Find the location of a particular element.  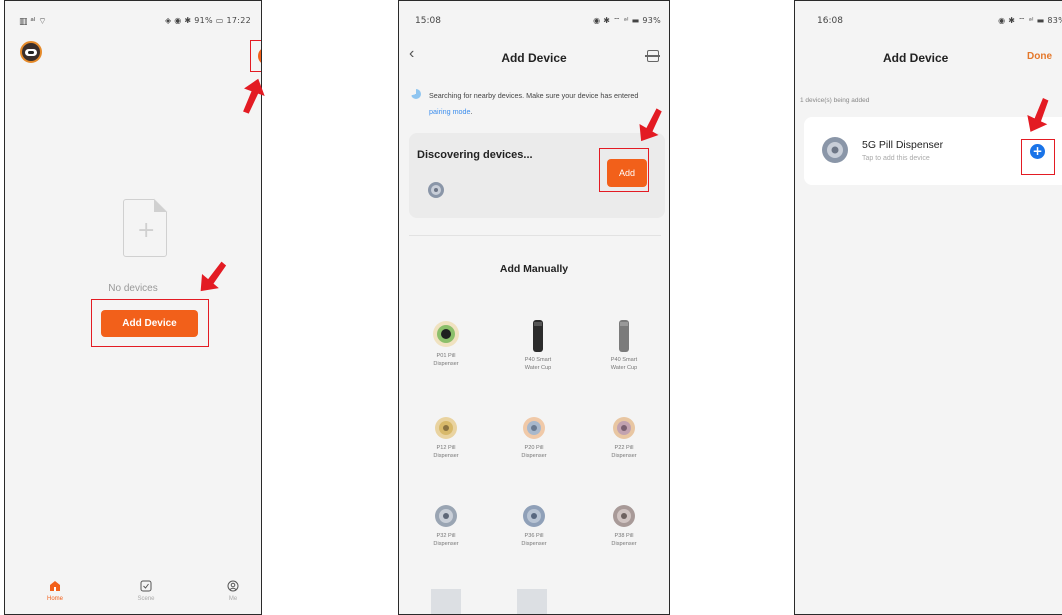

tab-me: Me is located at coordinates (233, 591).